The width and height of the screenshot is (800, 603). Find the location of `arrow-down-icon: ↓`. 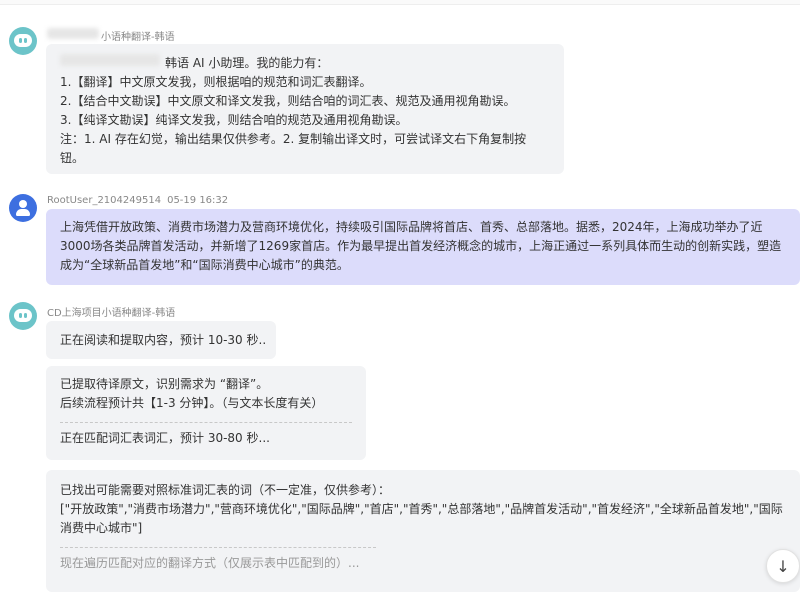

arrow-down-icon: ↓ is located at coordinates (783, 566).